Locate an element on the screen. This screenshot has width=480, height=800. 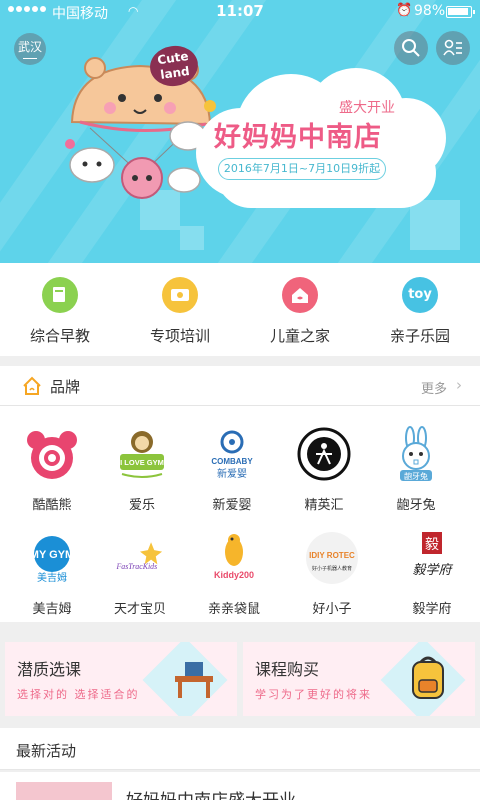
logo-text: 毅学府 is located at coordinates (432, 570).